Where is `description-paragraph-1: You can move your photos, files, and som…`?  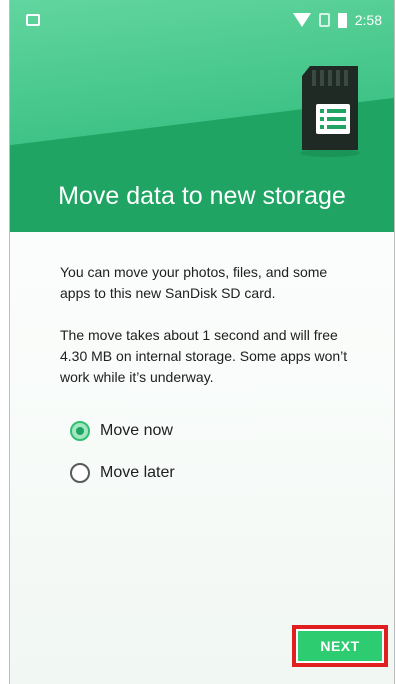 description-paragraph-1: You can move your photos, files, and som… is located at coordinates (194, 282).